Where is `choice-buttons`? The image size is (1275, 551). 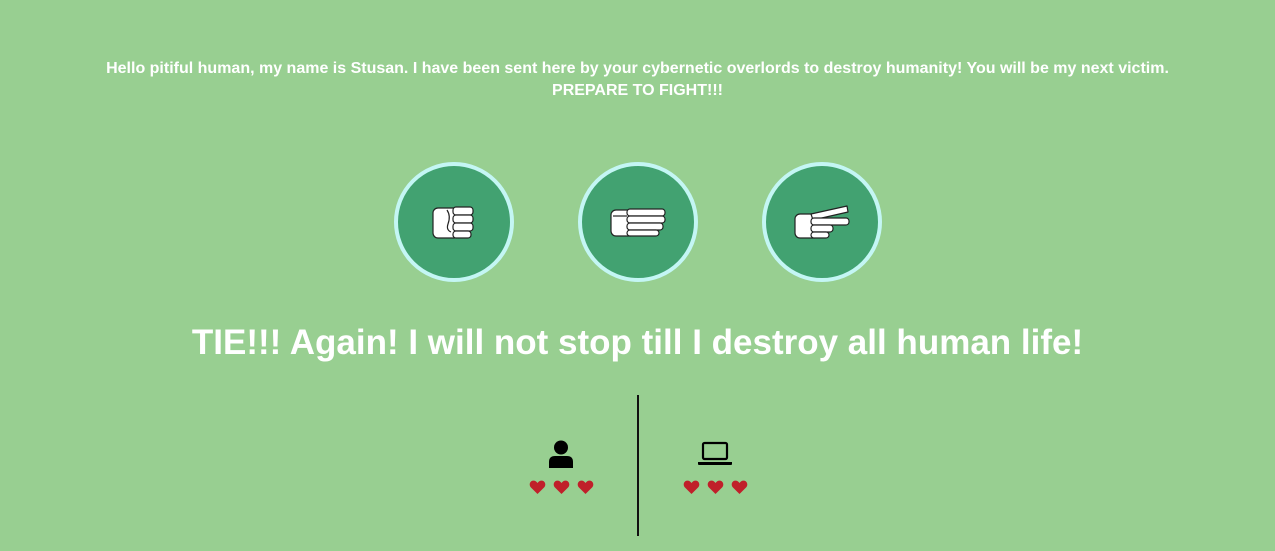
choice-buttons is located at coordinates (638, 222).